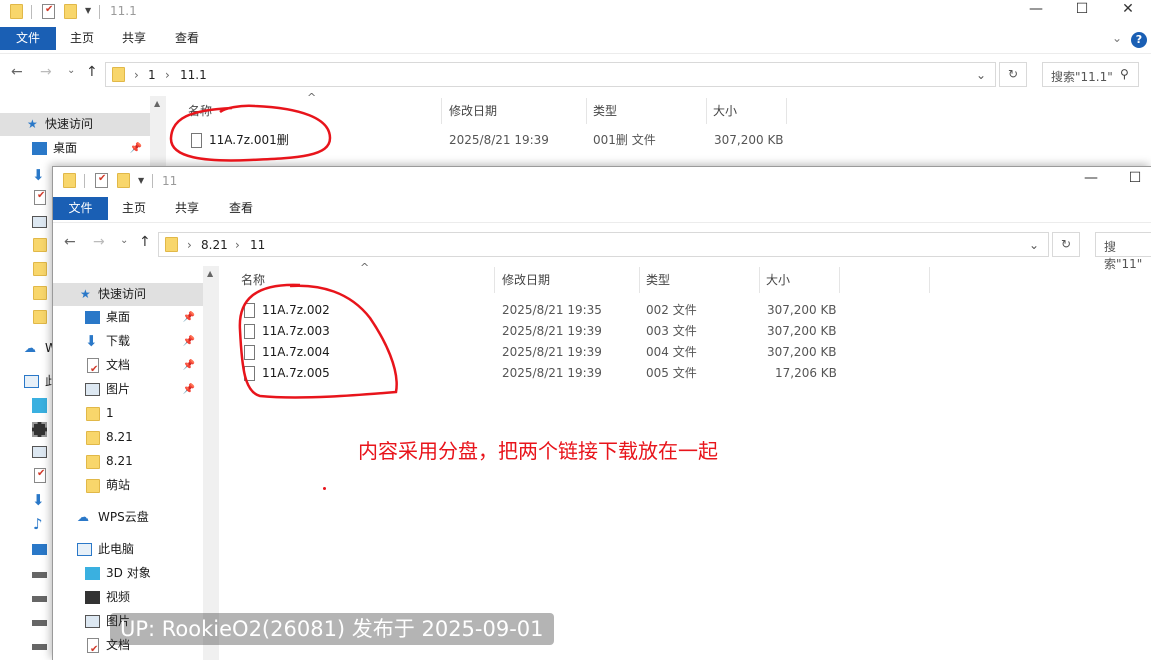 The height and width of the screenshot is (660, 1151). I want to click on watermark: UP: RookieO2(26081) 发布于 2025-09-01, so click(332, 629).